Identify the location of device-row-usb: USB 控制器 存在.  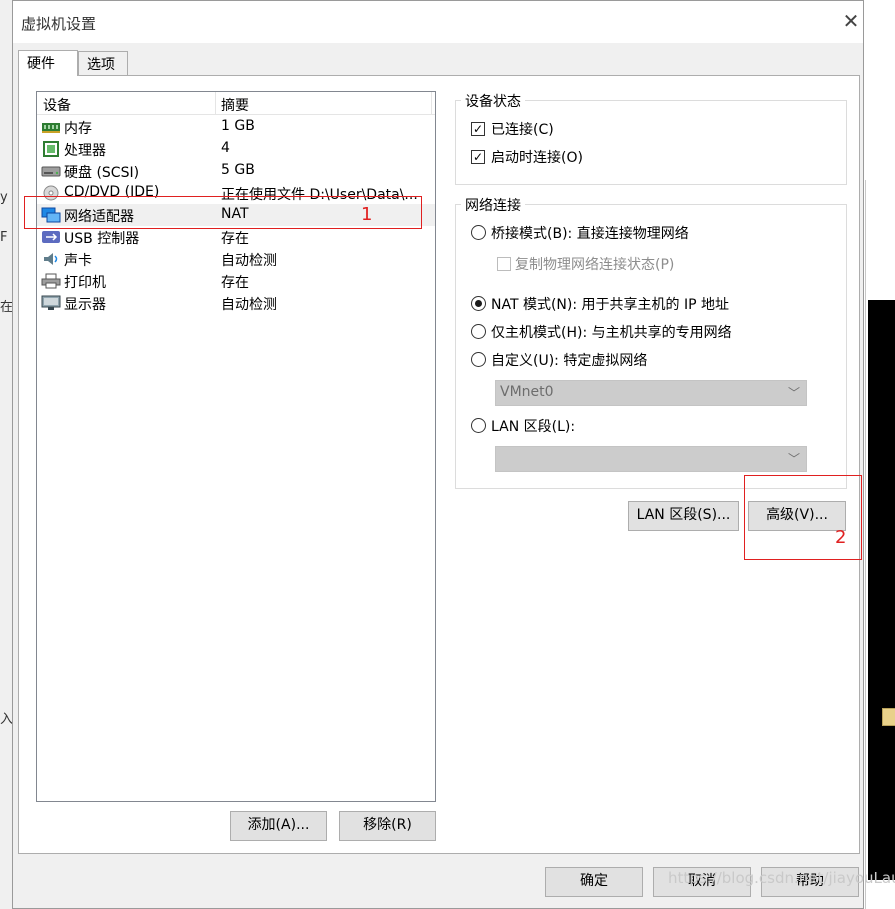
(236, 237).